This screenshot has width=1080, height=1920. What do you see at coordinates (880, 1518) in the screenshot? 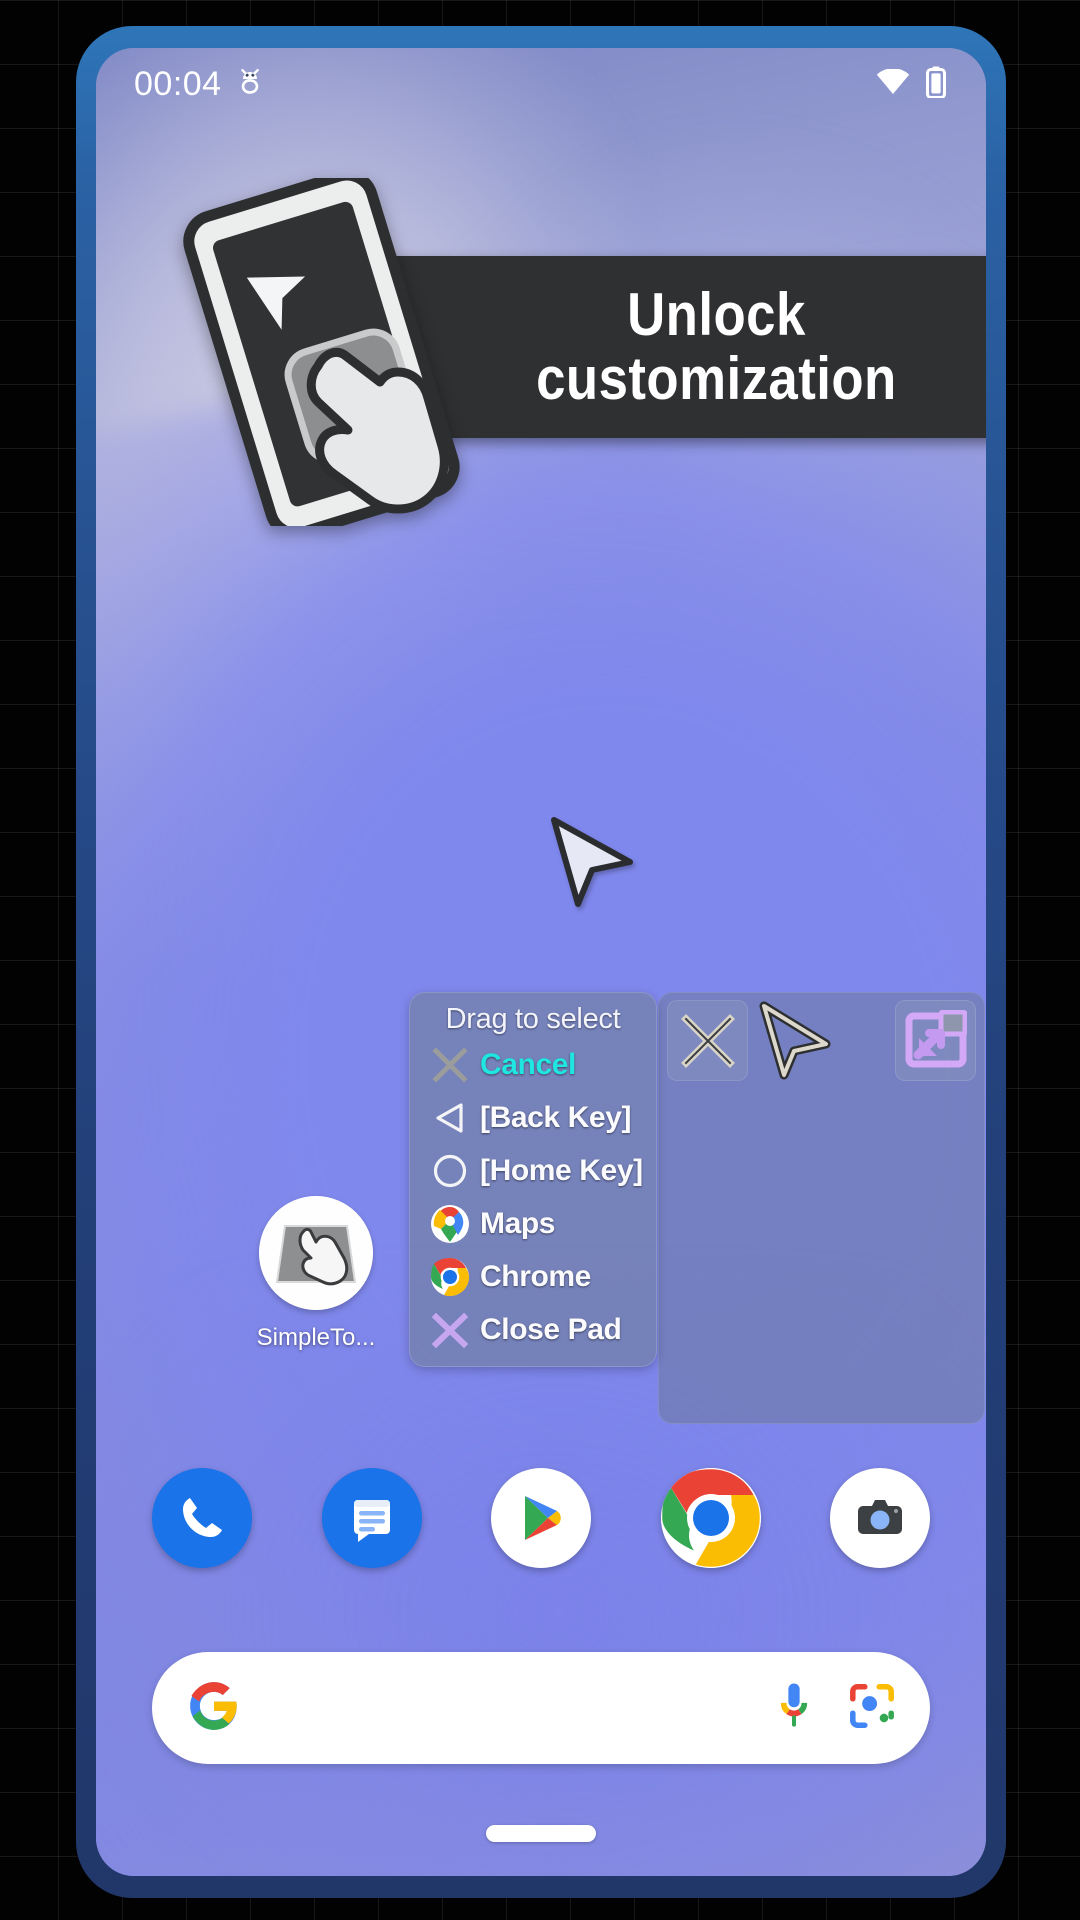
I see `dock-item-camera` at bounding box center [880, 1518].